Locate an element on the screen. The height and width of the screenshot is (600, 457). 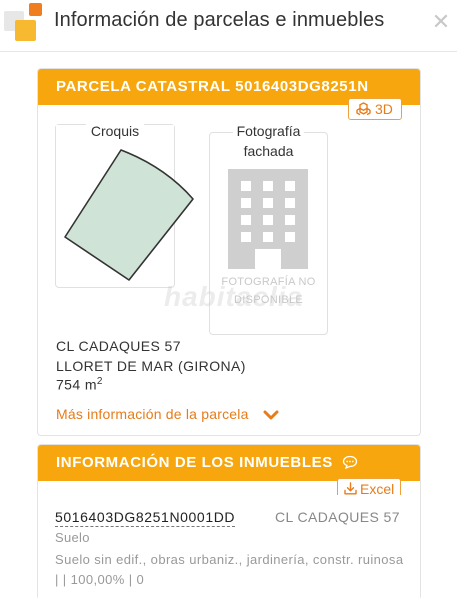
parcel-area-unit-sup: 2 is located at coordinates (99, 381).